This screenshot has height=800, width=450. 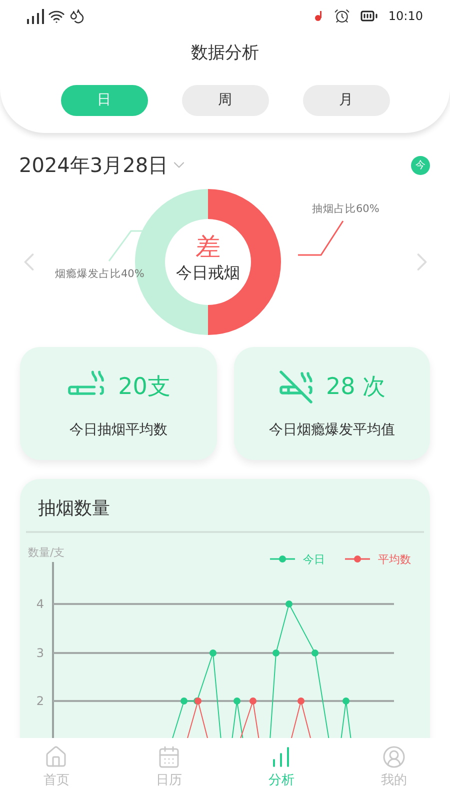 What do you see at coordinates (77, 16) in the screenshot?
I see `drop-icon` at bounding box center [77, 16].